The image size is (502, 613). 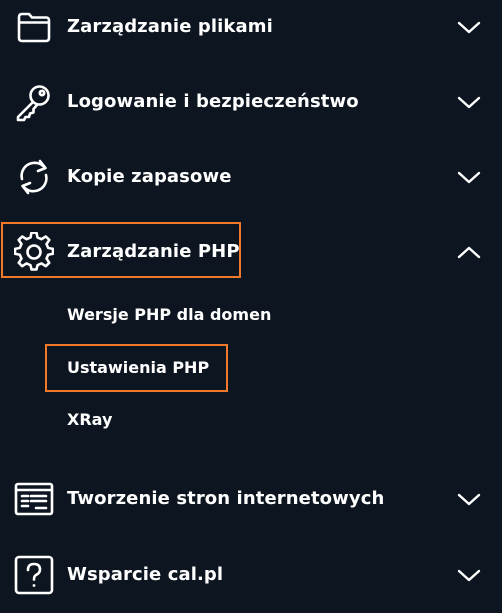 I want to click on submenu-item-php-versions: Wersje PHP dla domen, so click(x=169, y=315).